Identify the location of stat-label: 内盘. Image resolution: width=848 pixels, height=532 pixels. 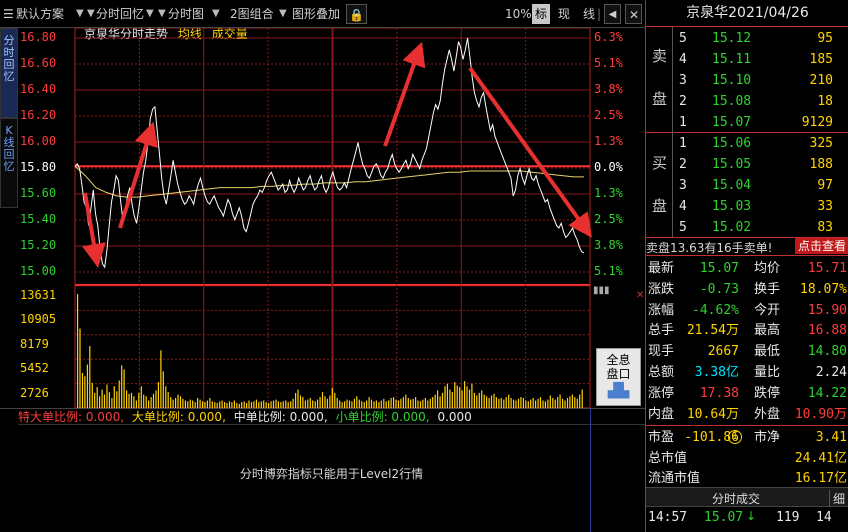
(661, 414).